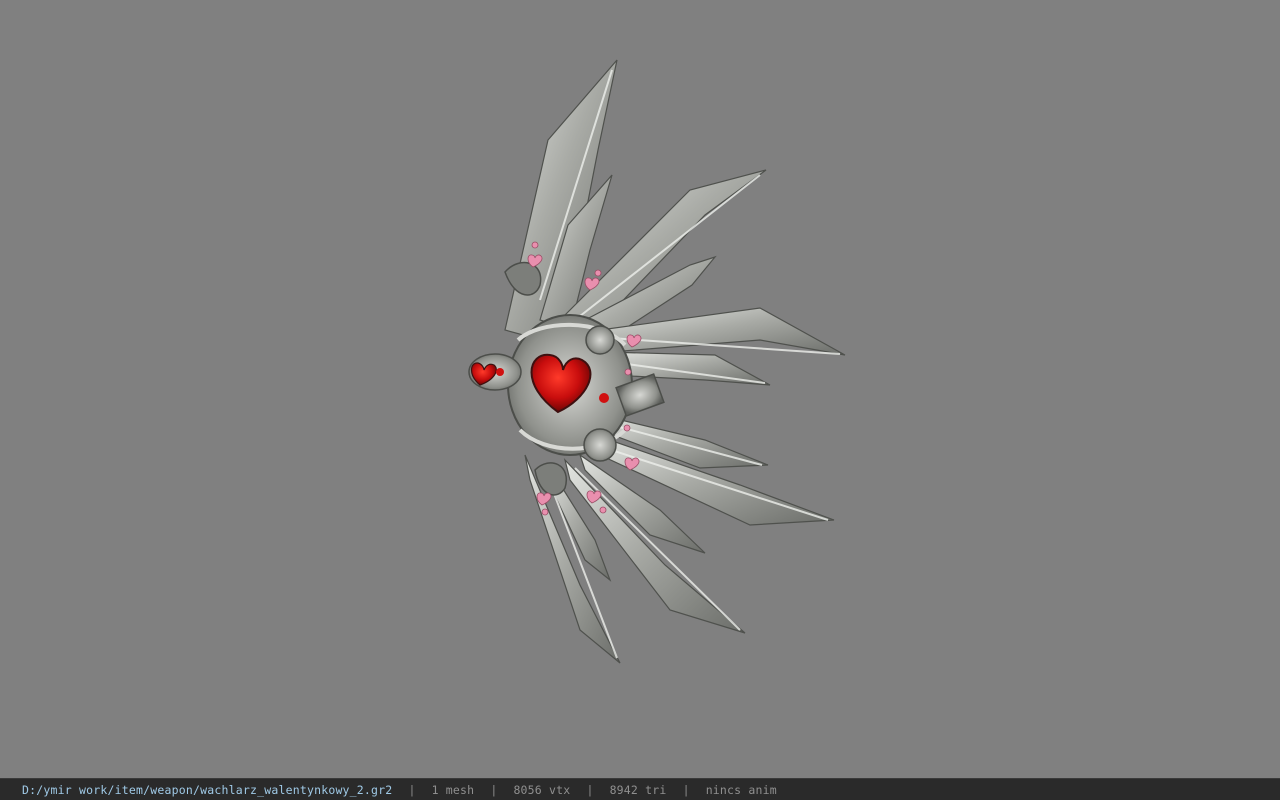 The width and height of the screenshot is (1280, 800). What do you see at coordinates (542, 789) in the screenshot?
I see `vertex-count: 8056 vtx` at bounding box center [542, 789].